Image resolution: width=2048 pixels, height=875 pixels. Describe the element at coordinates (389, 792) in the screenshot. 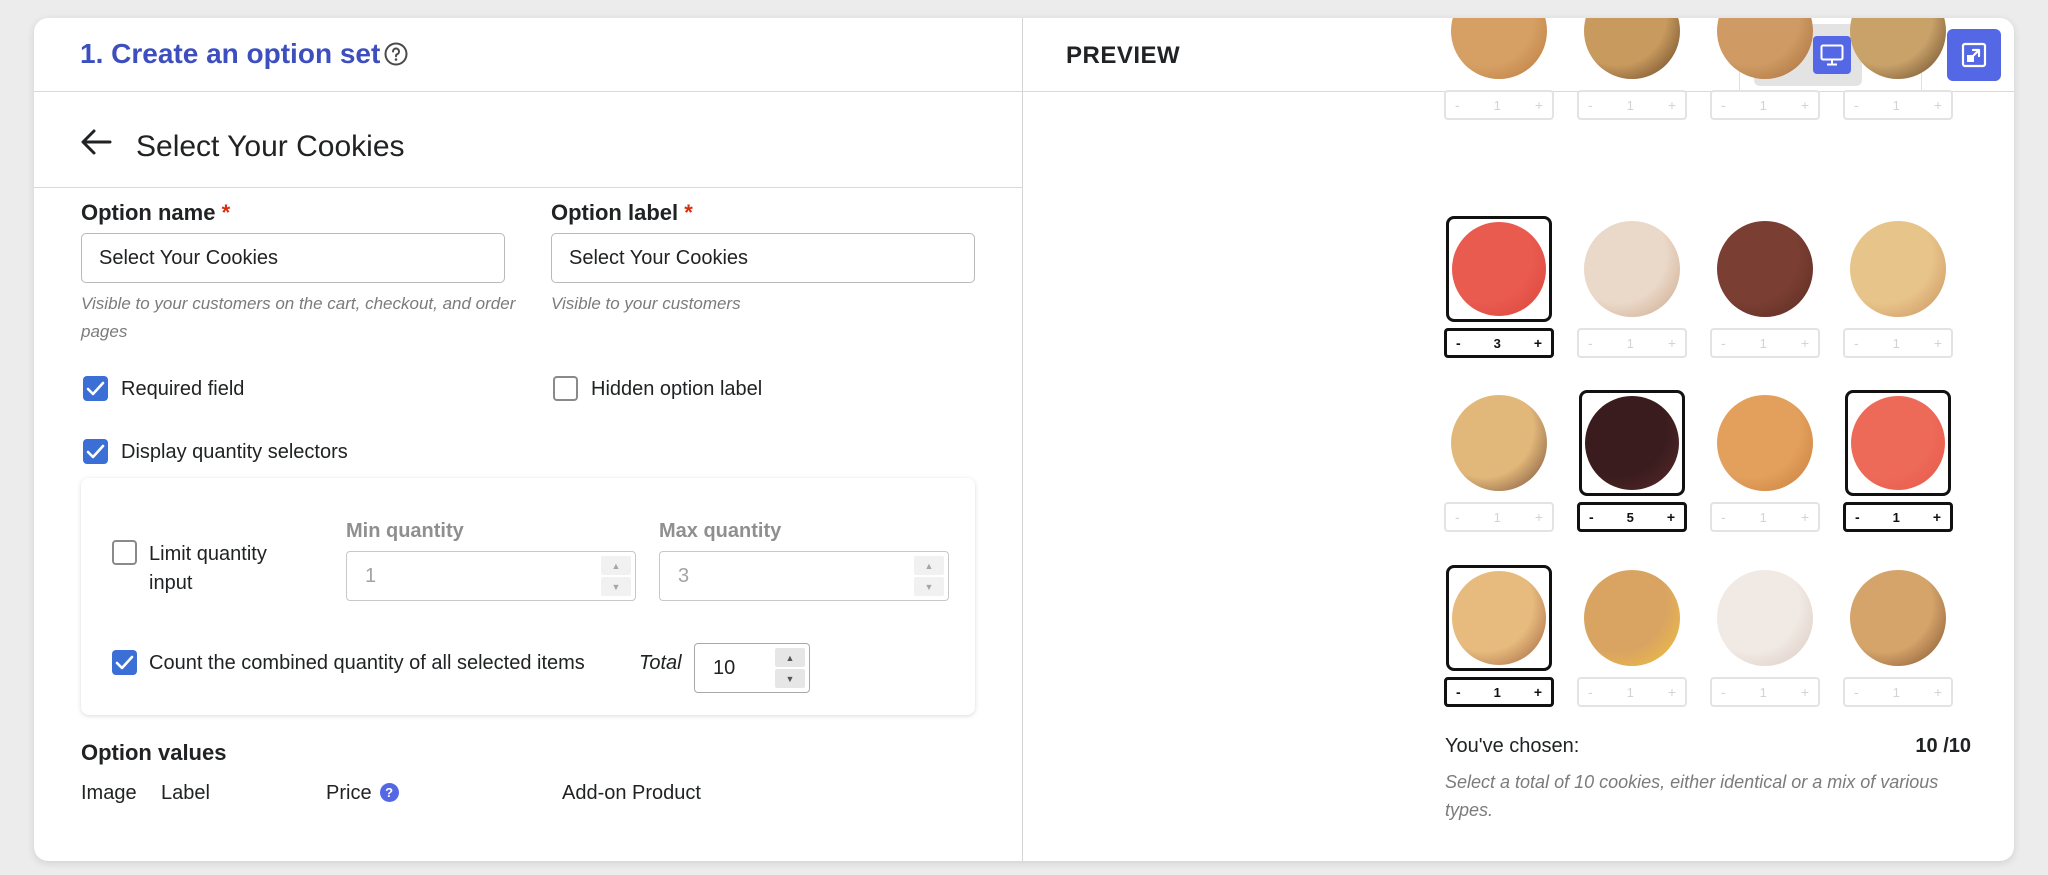

I see `price-help-icon: ?` at that location.